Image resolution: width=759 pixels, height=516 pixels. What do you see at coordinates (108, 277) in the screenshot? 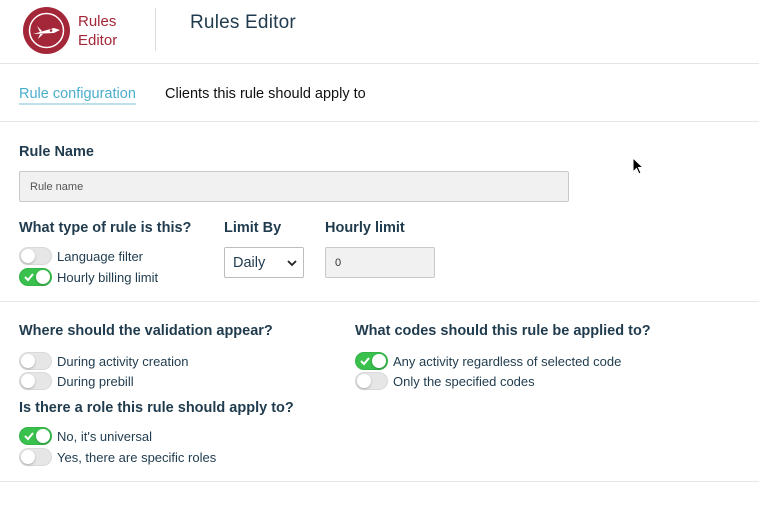
I see `hourly-billing-label: Hourly billing limit` at bounding box center [108, 277].